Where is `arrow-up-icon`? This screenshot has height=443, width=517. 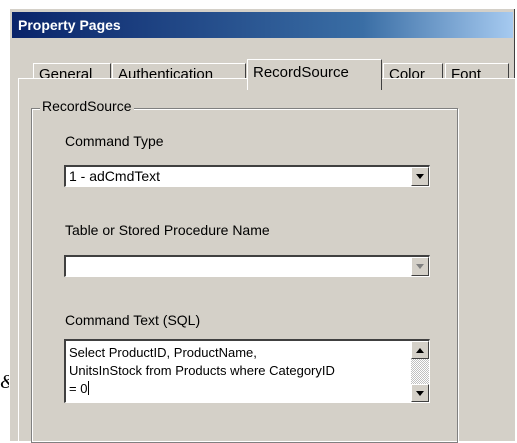 arrow-up-icon is located at coordinates (420, 350).